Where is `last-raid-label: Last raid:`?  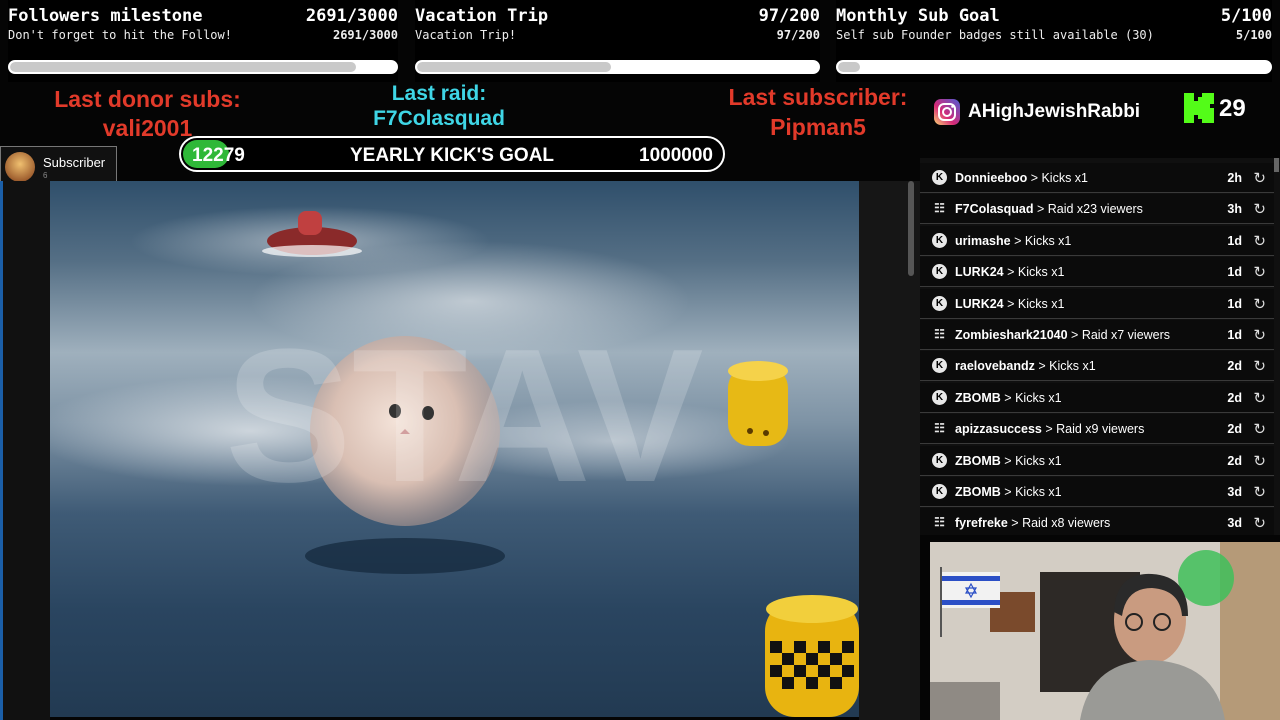 last-raid-label: Last raid: is located at coordinates (439, 93).